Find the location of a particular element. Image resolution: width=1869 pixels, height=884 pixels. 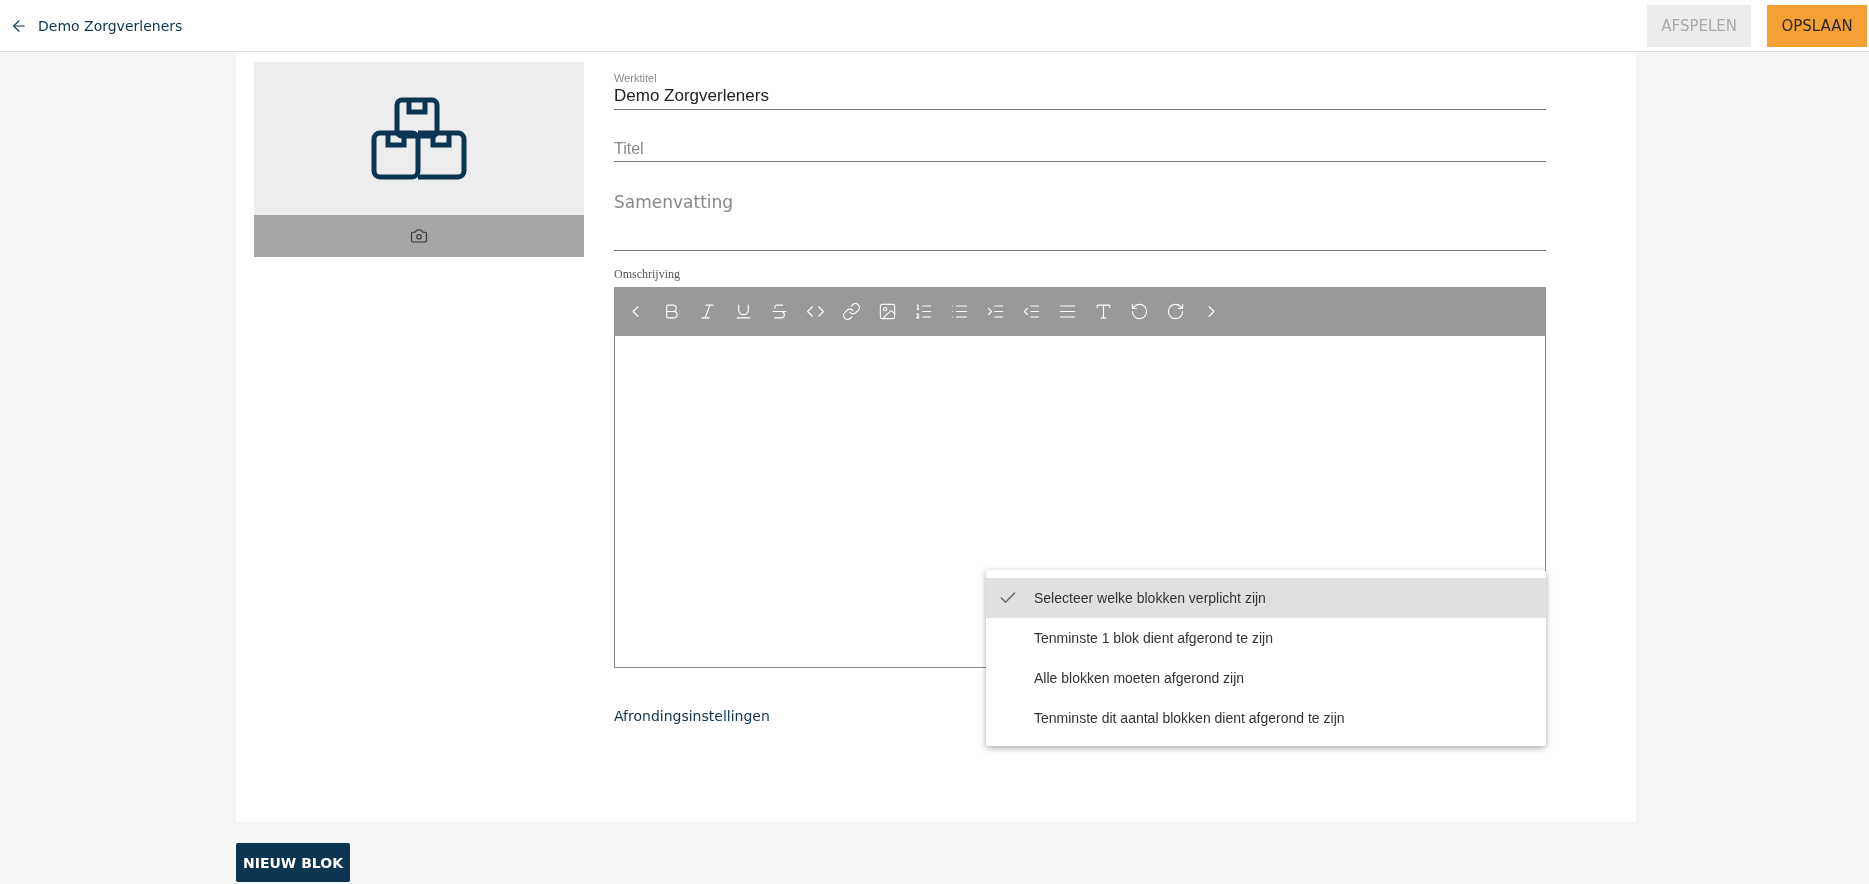

menu-item: Tenminste dit aantal blokken dient afgerond te zijn is located at coordinates (1266, 718).